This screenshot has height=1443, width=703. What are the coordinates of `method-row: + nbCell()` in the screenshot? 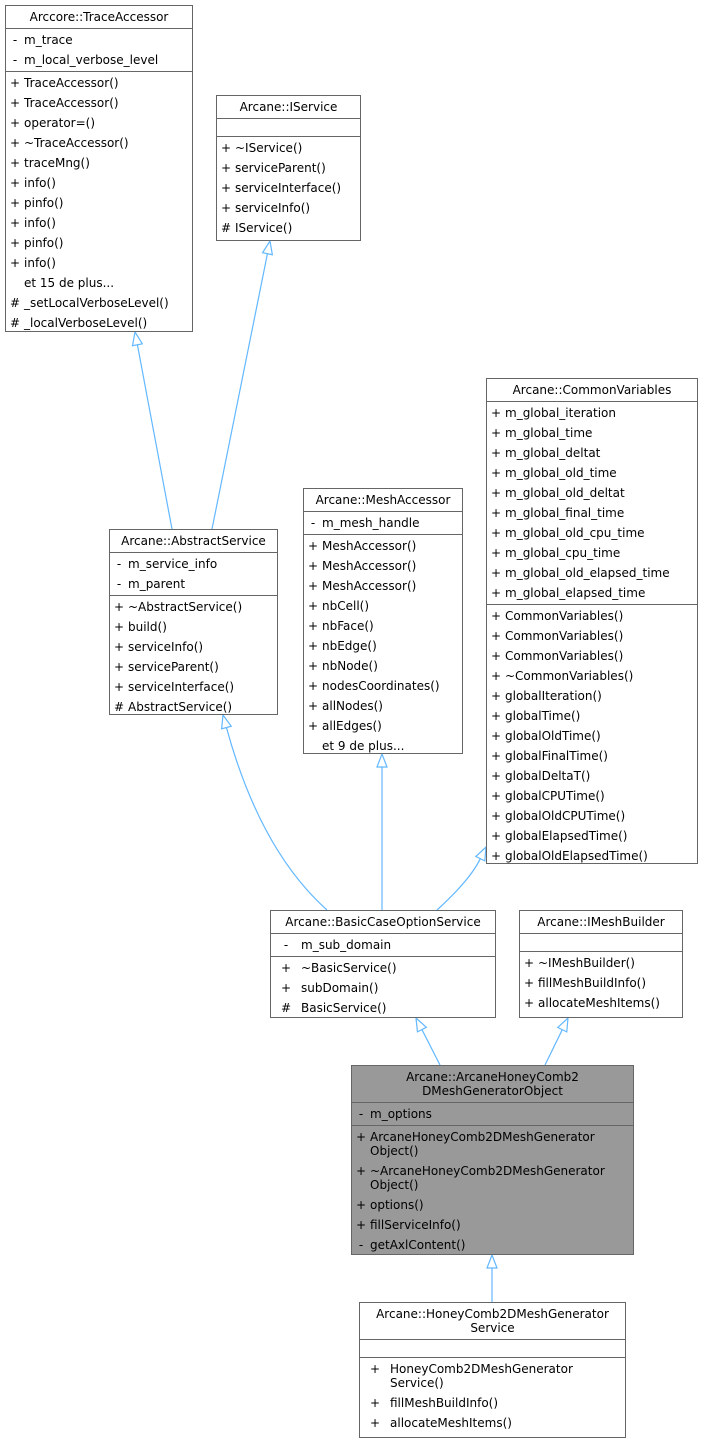 It's located at (383, 606).